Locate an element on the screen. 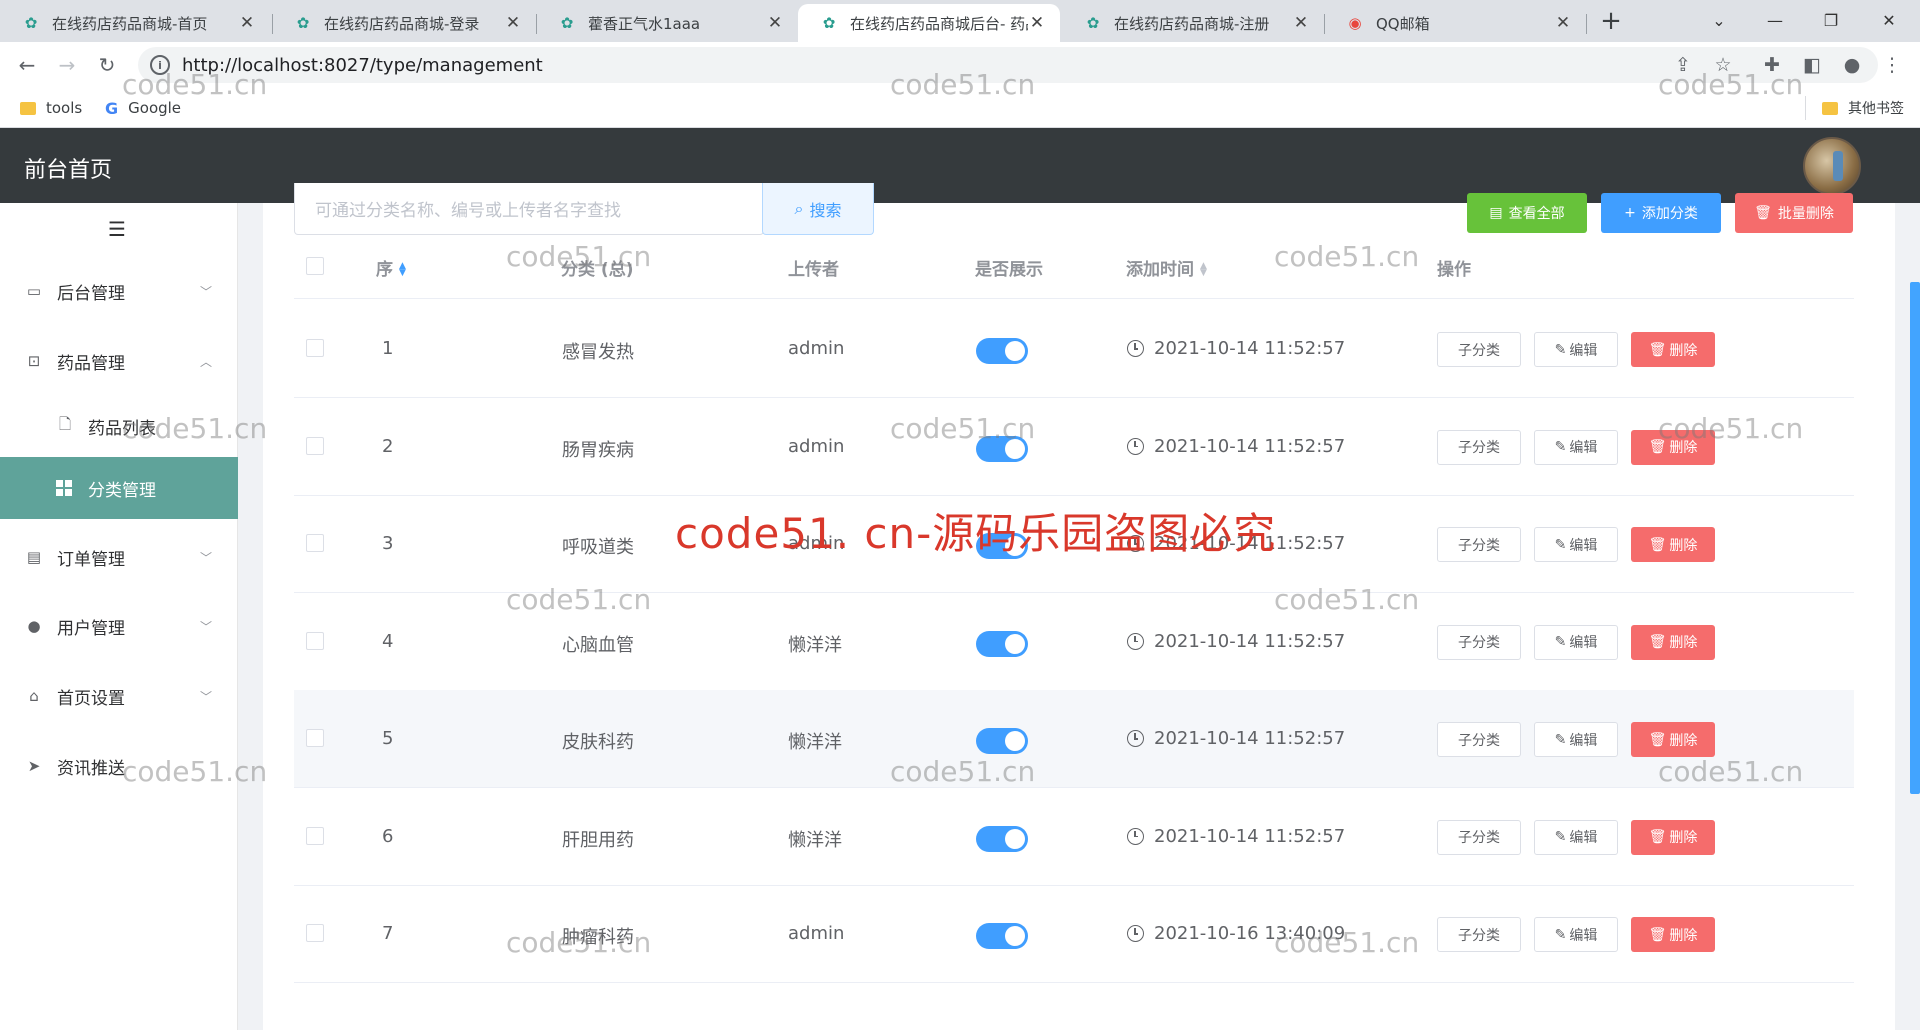 The width and height of the screenshot is (1920, 1030). trash-icon: 🗑 is located at coordinates (1657, 349).